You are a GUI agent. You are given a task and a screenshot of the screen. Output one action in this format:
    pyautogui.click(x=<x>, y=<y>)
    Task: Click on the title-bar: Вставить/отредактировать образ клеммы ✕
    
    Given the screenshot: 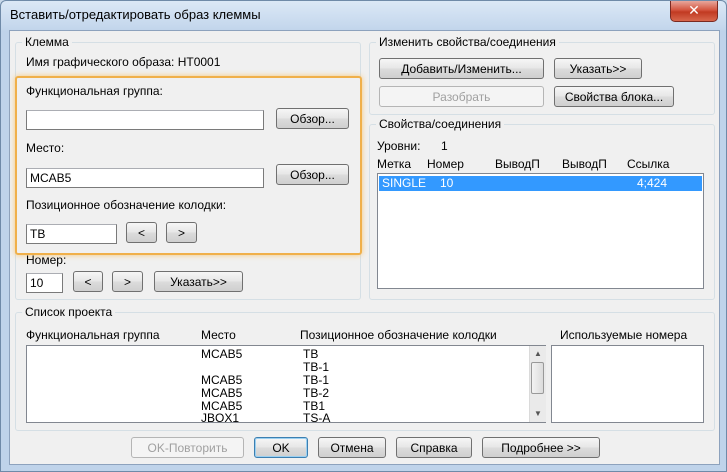 What is the action you would take?
    pyautogui.click(x=363, y=15)
    